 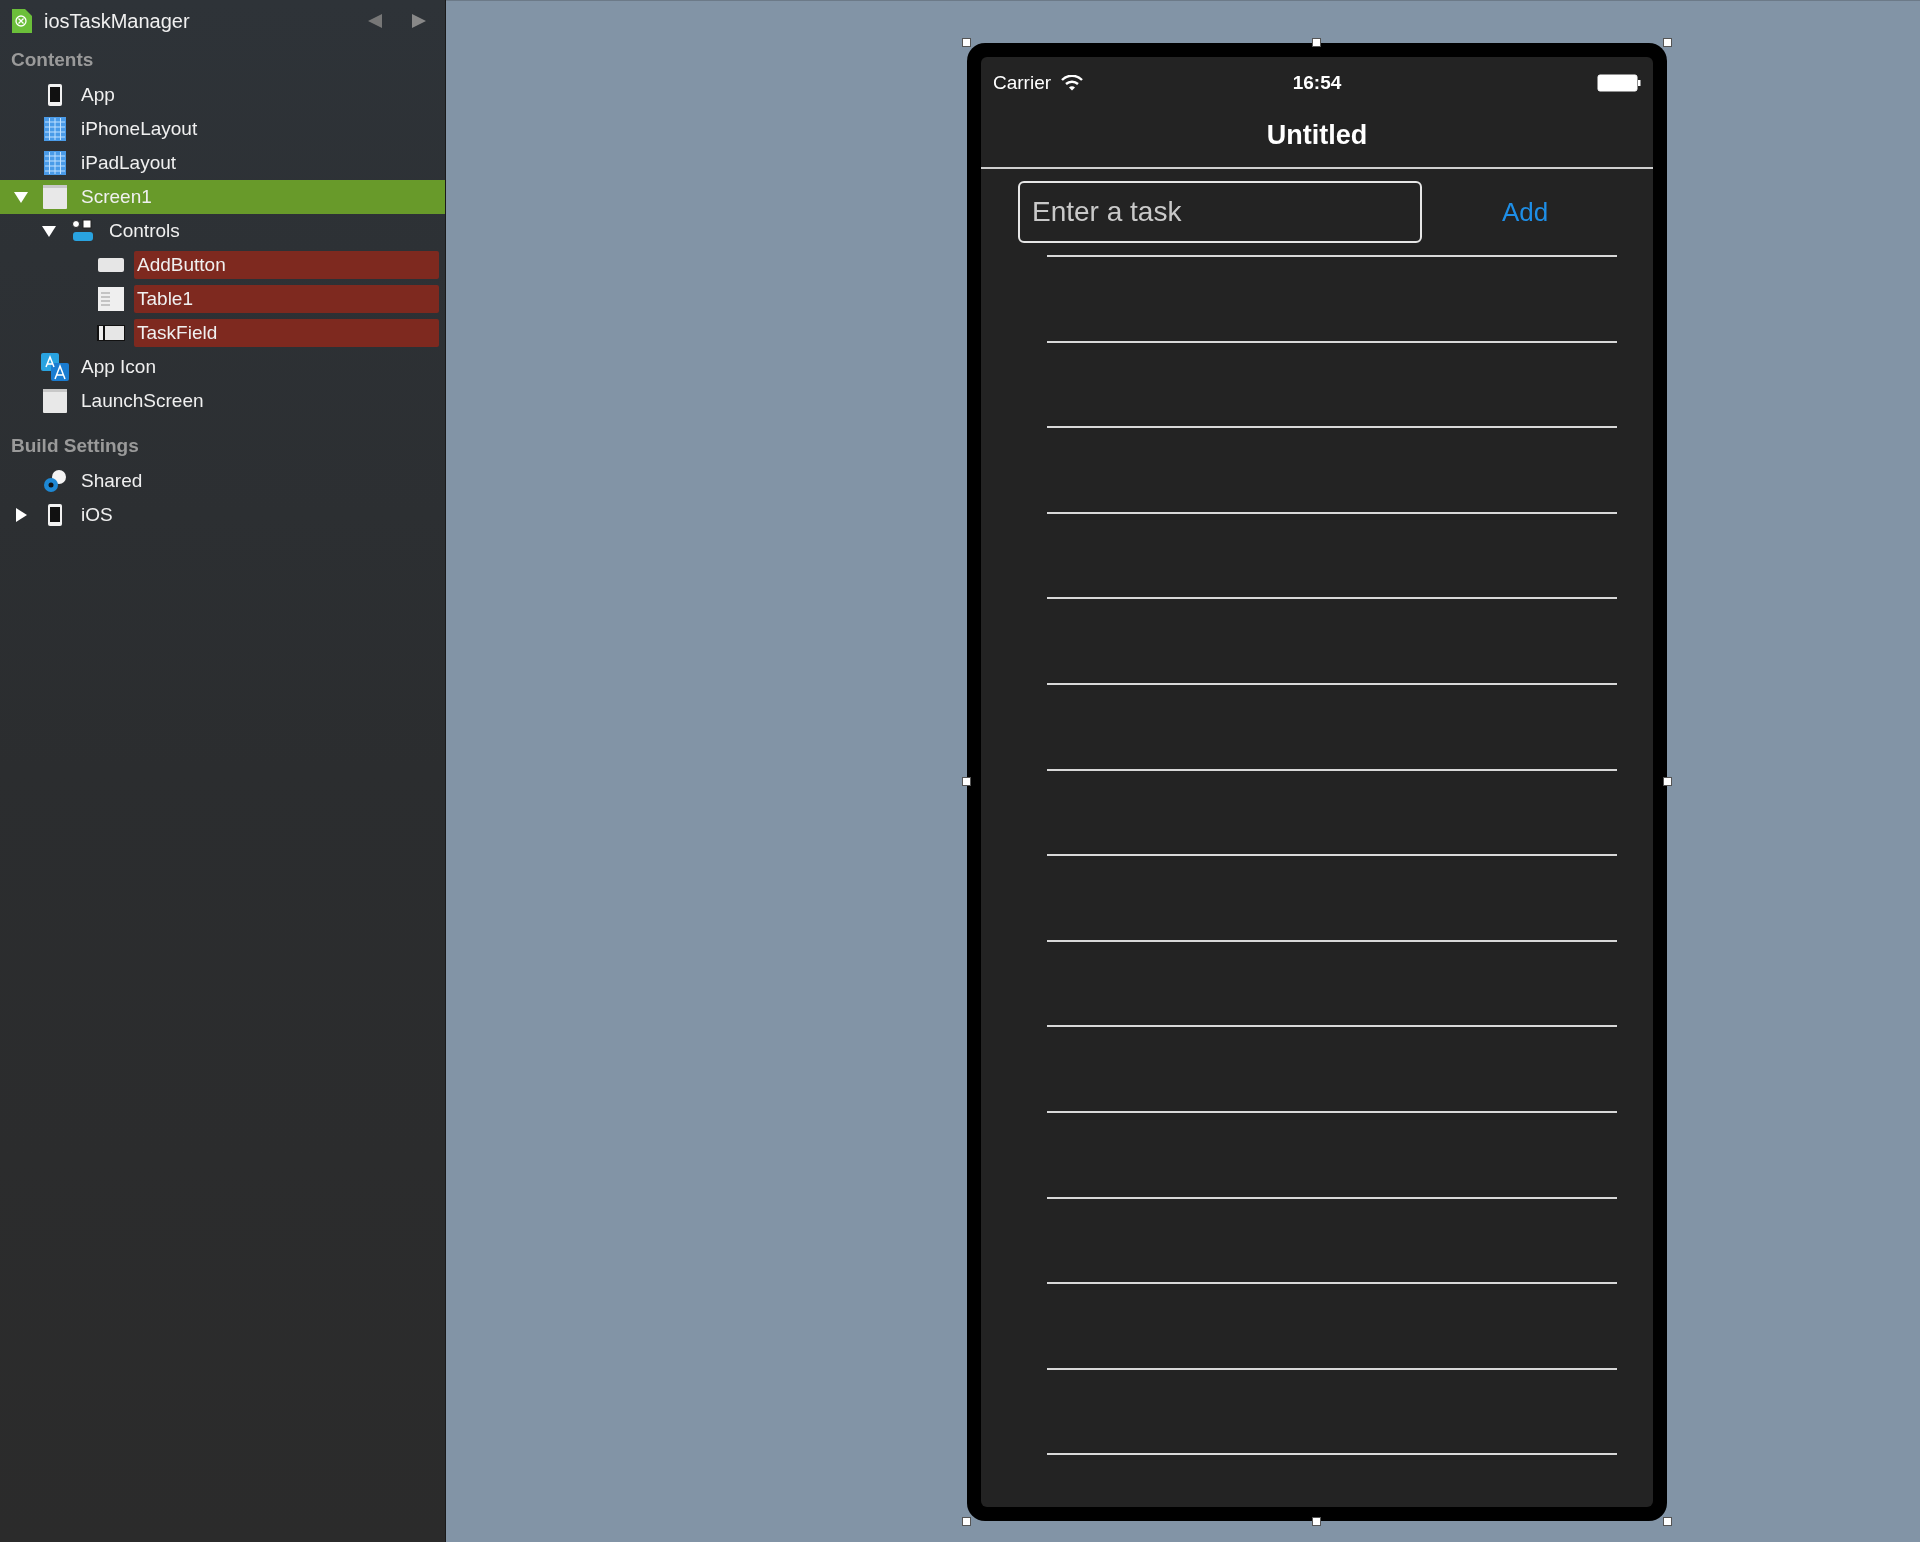 I want to click on table-icon, so click(x=111, y=299).